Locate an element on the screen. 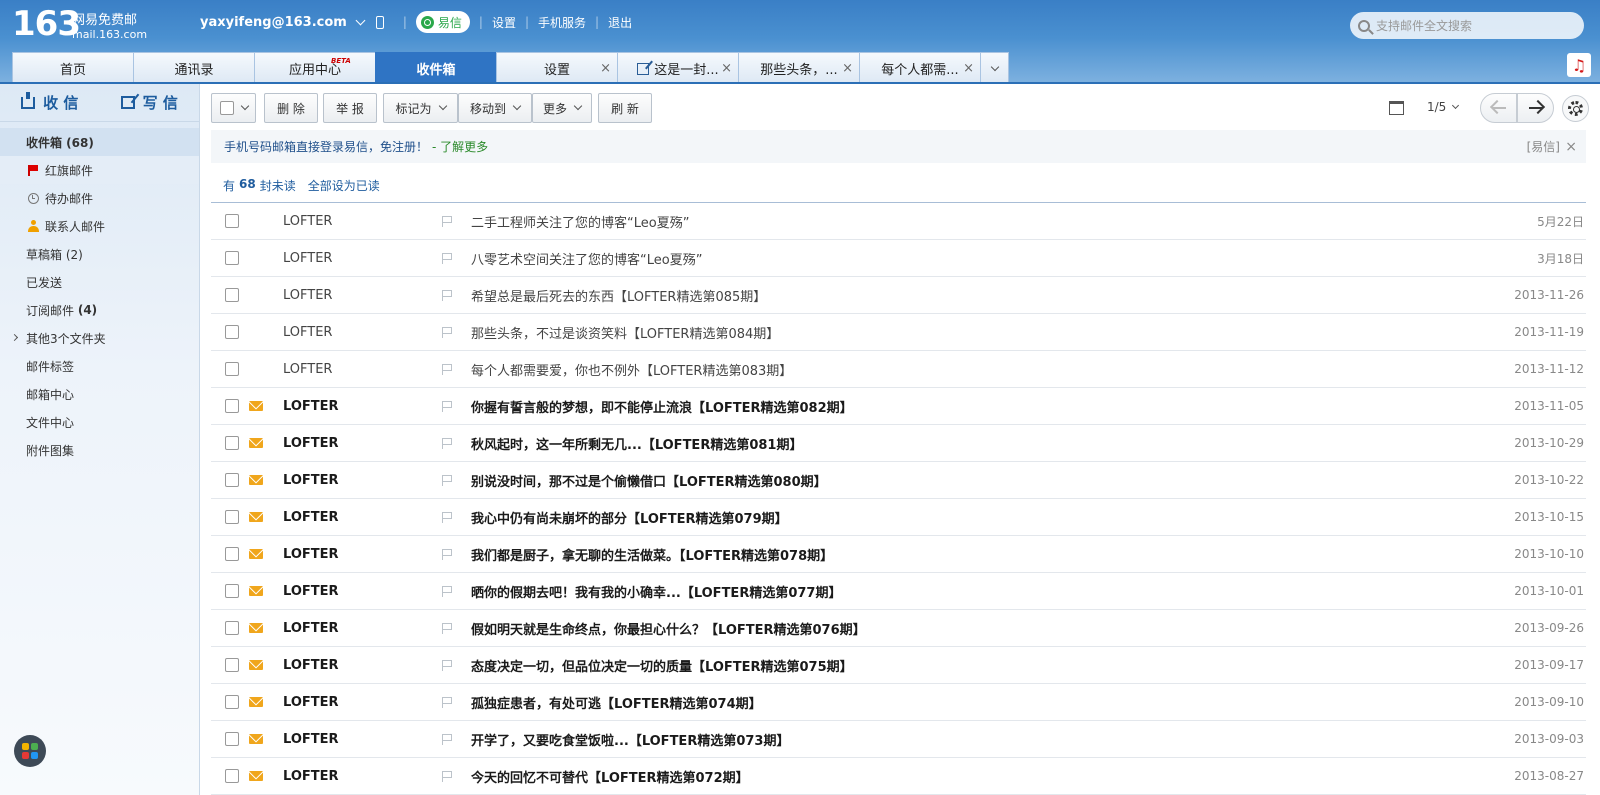 Image resolution: width=1600 pixels, height=795 pixels. sidebar-item-inbox: 收件箱 (68) is located at coordinates (99, 142).